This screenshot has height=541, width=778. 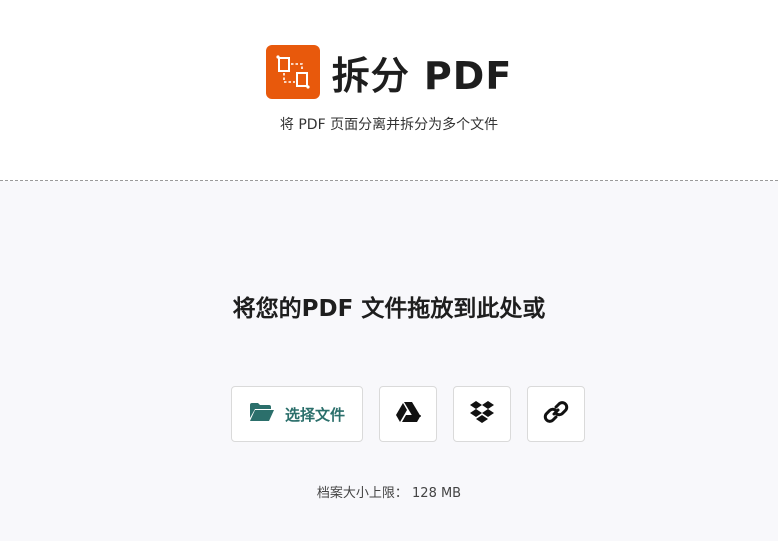 What do you see at coordinates (389, 125) in the screenshot?
I see `page-subtitle: 将 PDF 页面分离并拆分为多个文件` at bounding box center [389, 125].